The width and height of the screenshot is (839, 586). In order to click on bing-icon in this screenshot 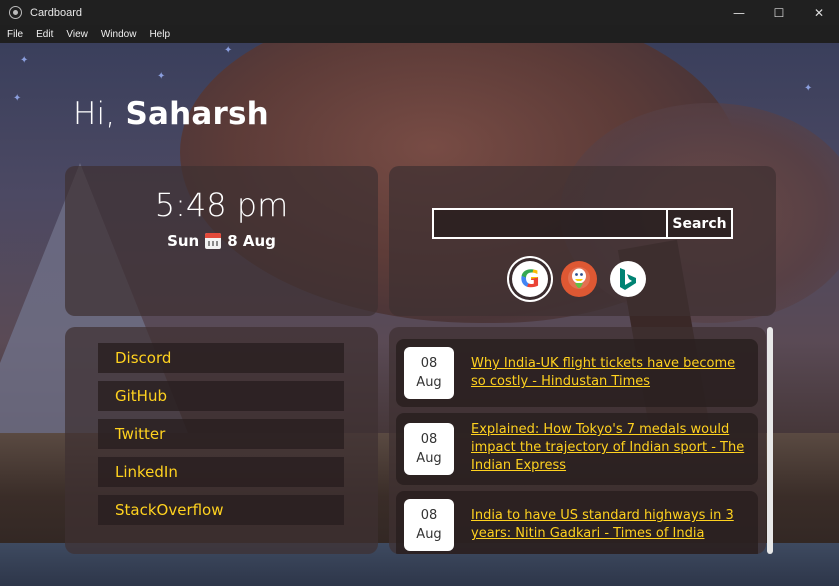, I will do `click(628, 279)`.